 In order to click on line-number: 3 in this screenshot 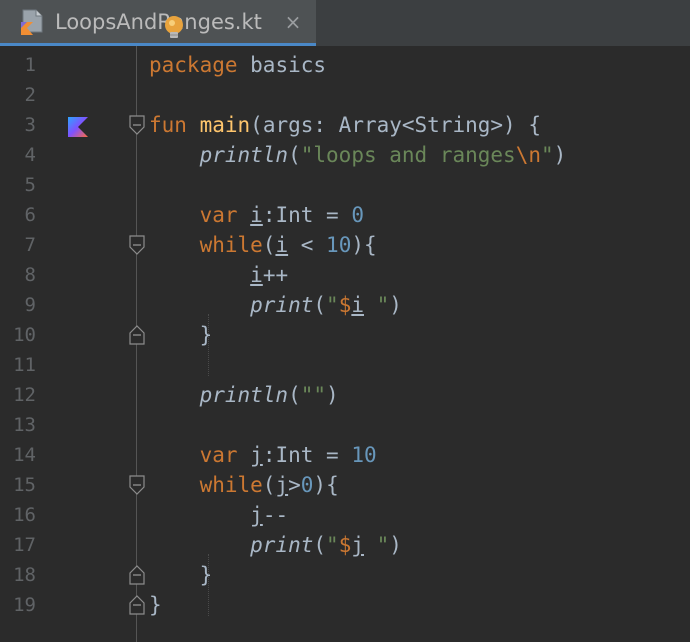, I will do `click(30, 125)`.